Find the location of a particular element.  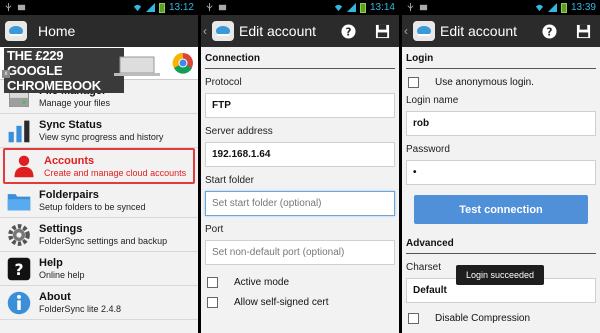

menu-subtitle: FolderSync settings and backup is located at coordinates (103, 241).